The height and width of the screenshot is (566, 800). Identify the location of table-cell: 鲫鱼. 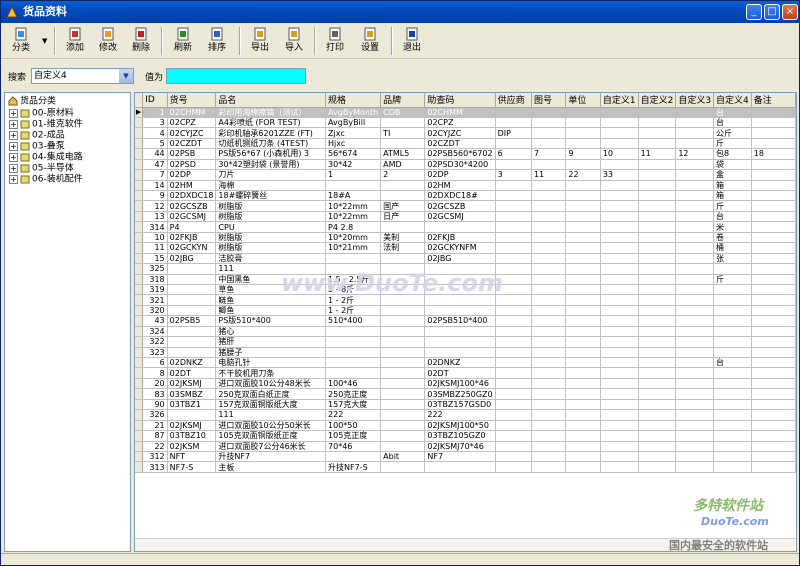
(271, 311).